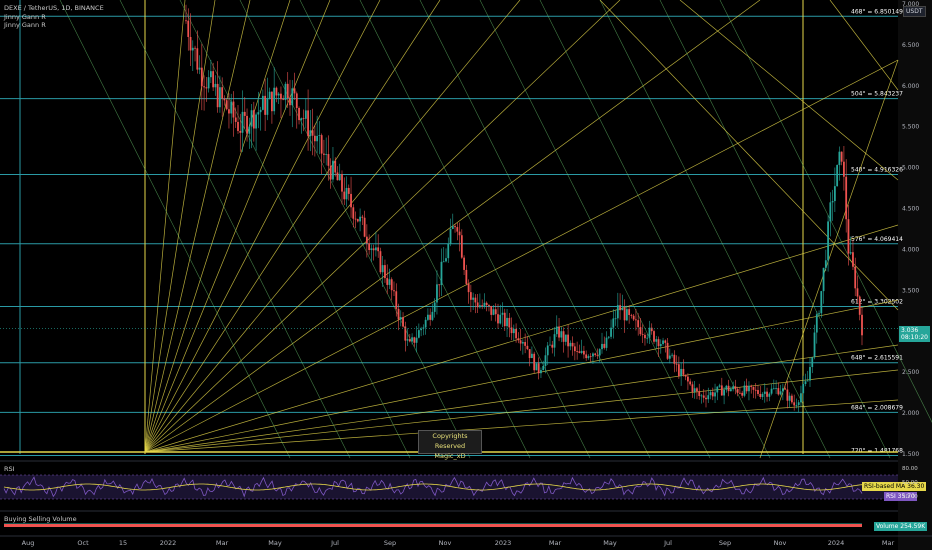 The height and width of the screenshot is (550, 932). I want to click on time-axis-tick: May, so click(275, 543).